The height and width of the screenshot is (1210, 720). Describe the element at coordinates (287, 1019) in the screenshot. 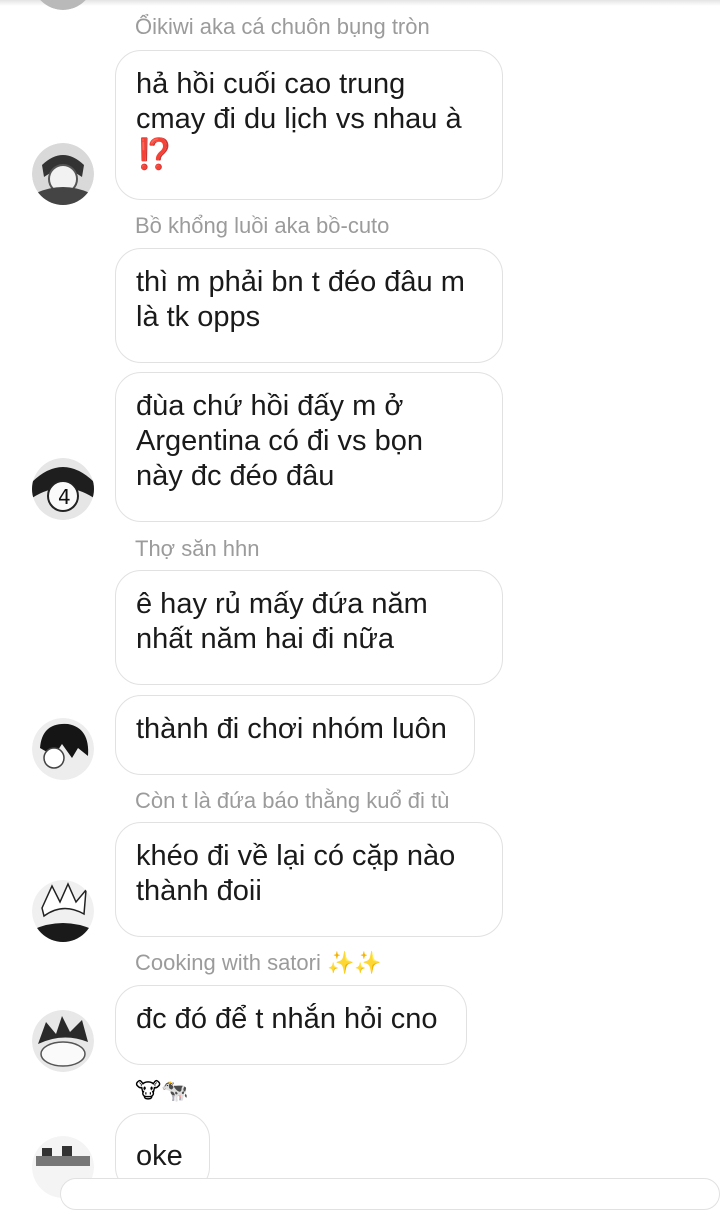

I see `message-text: đc đó để t nhắn hỏi cno` at that location.